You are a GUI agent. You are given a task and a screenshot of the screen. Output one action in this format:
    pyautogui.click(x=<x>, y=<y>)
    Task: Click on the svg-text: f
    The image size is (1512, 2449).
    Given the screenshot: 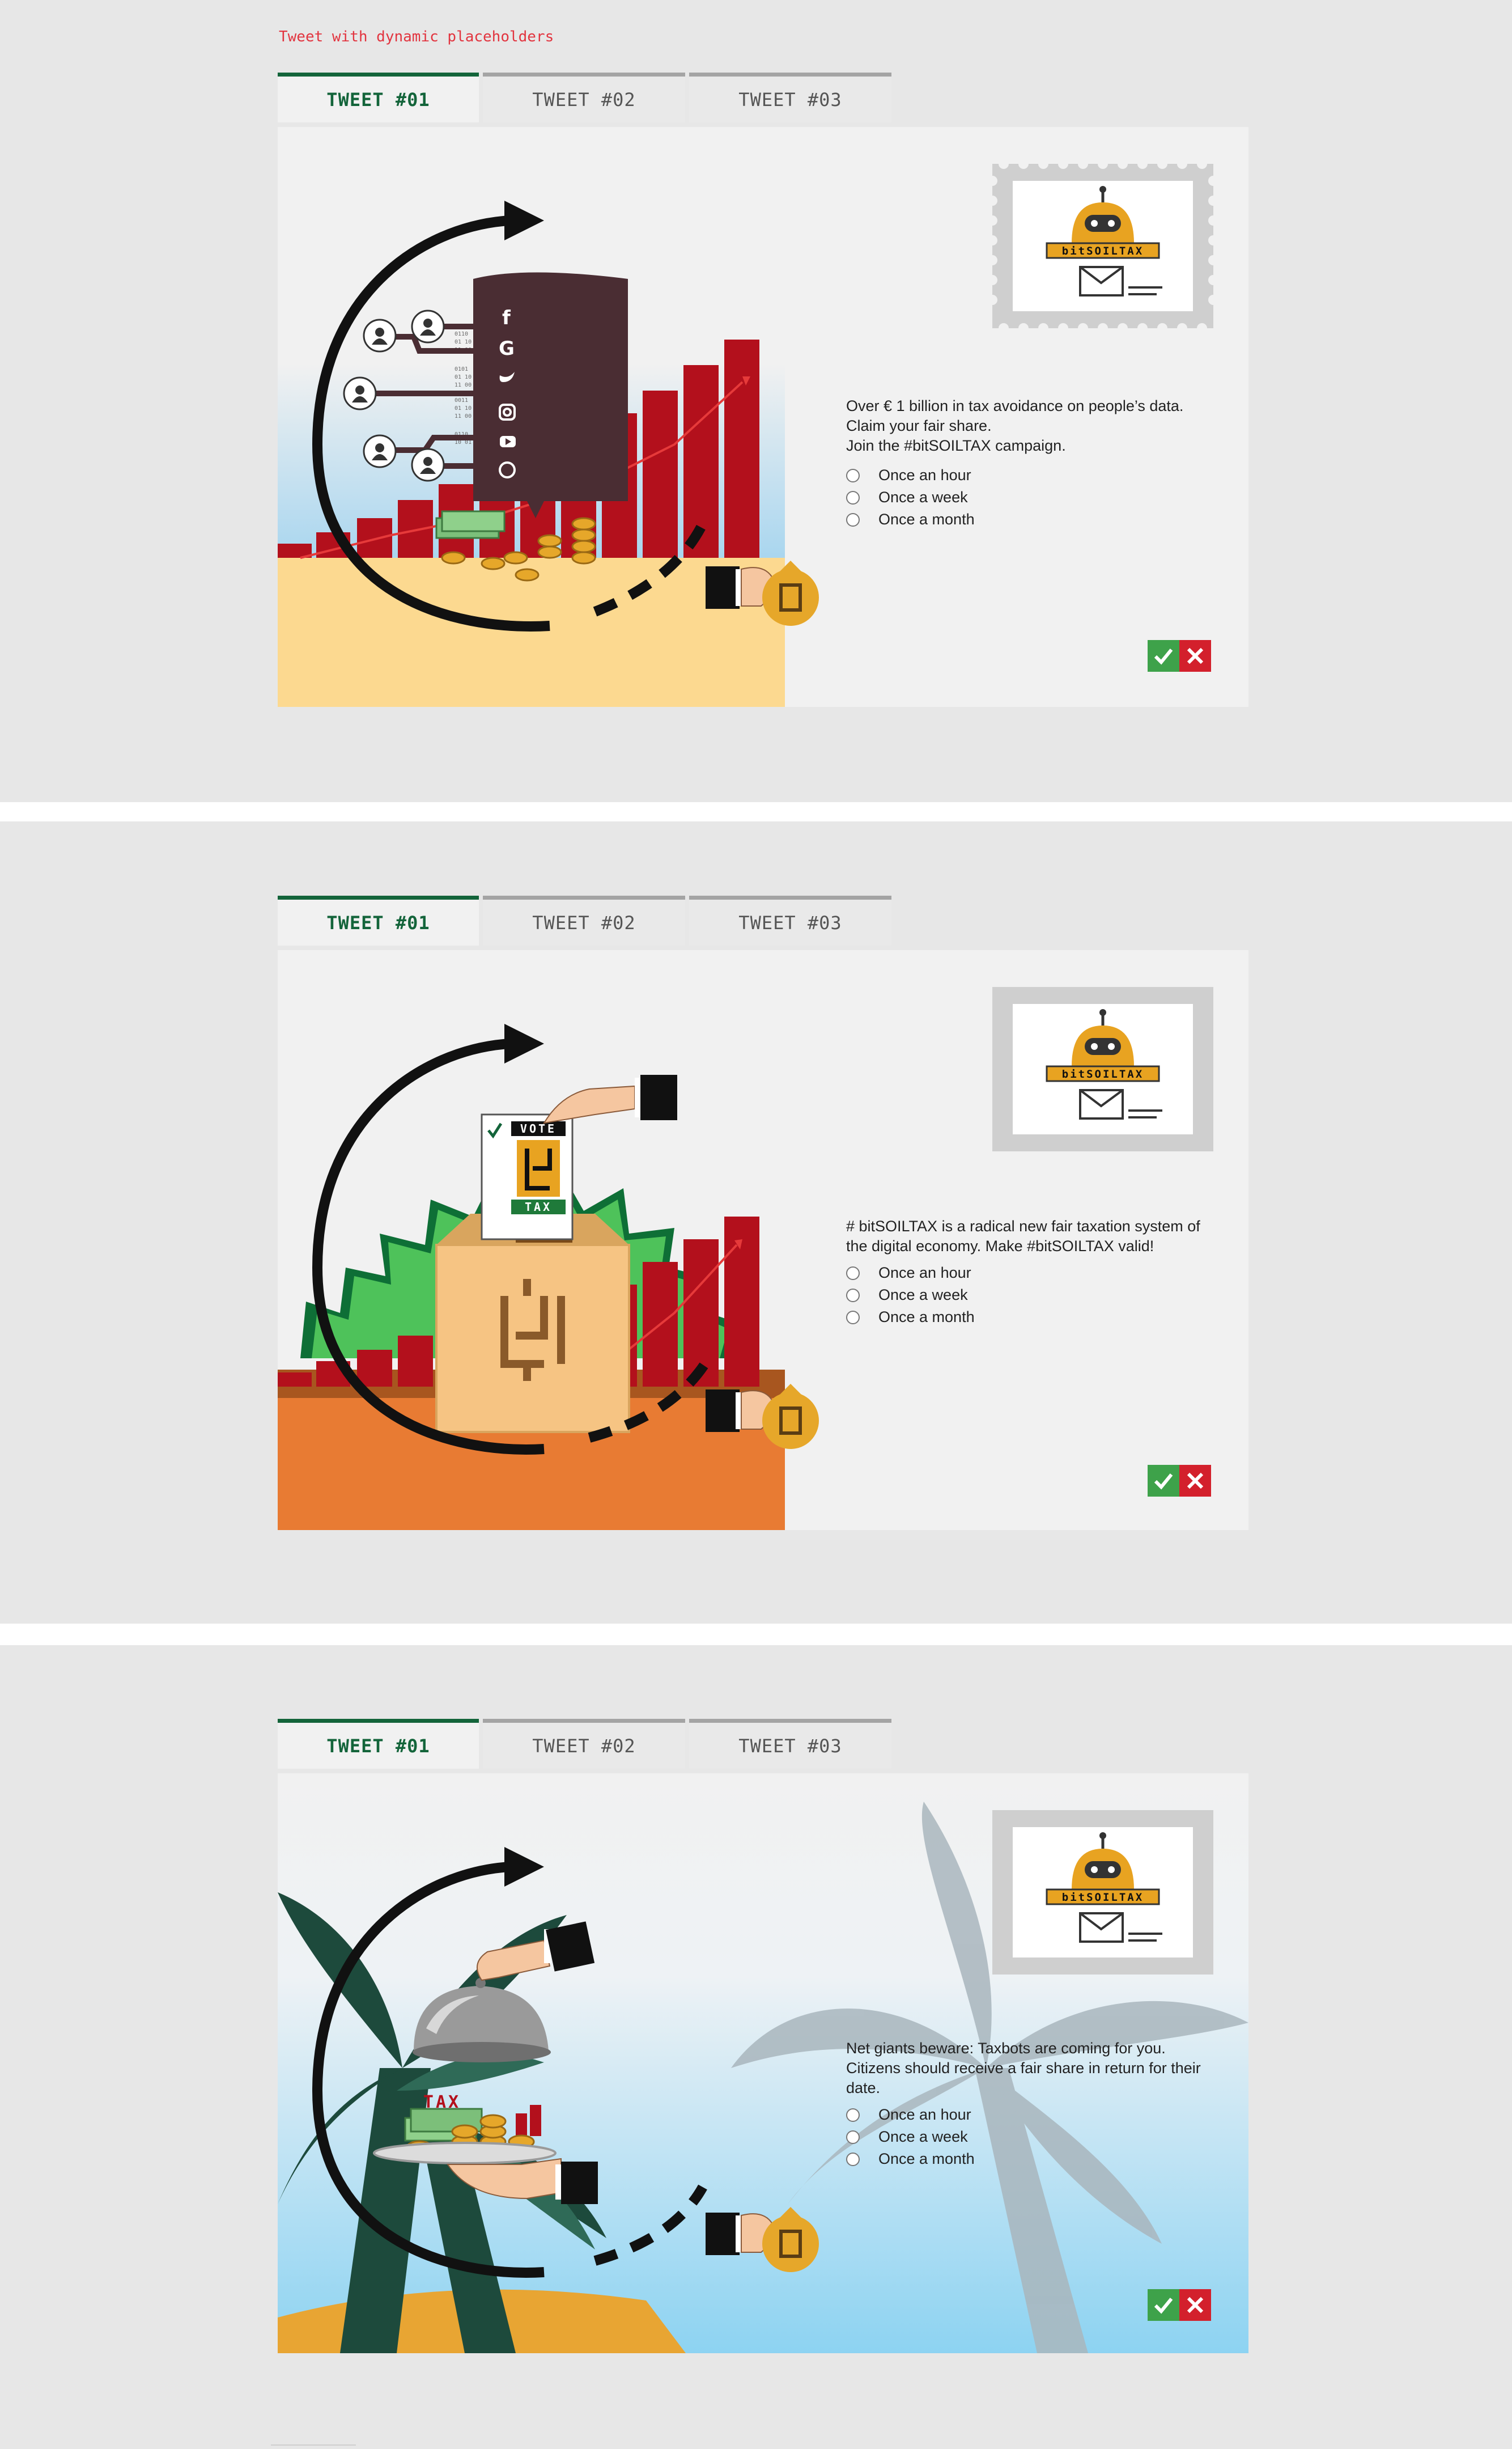 What is the action you would take?
    pyautogui.click(x=507, y=318)
    